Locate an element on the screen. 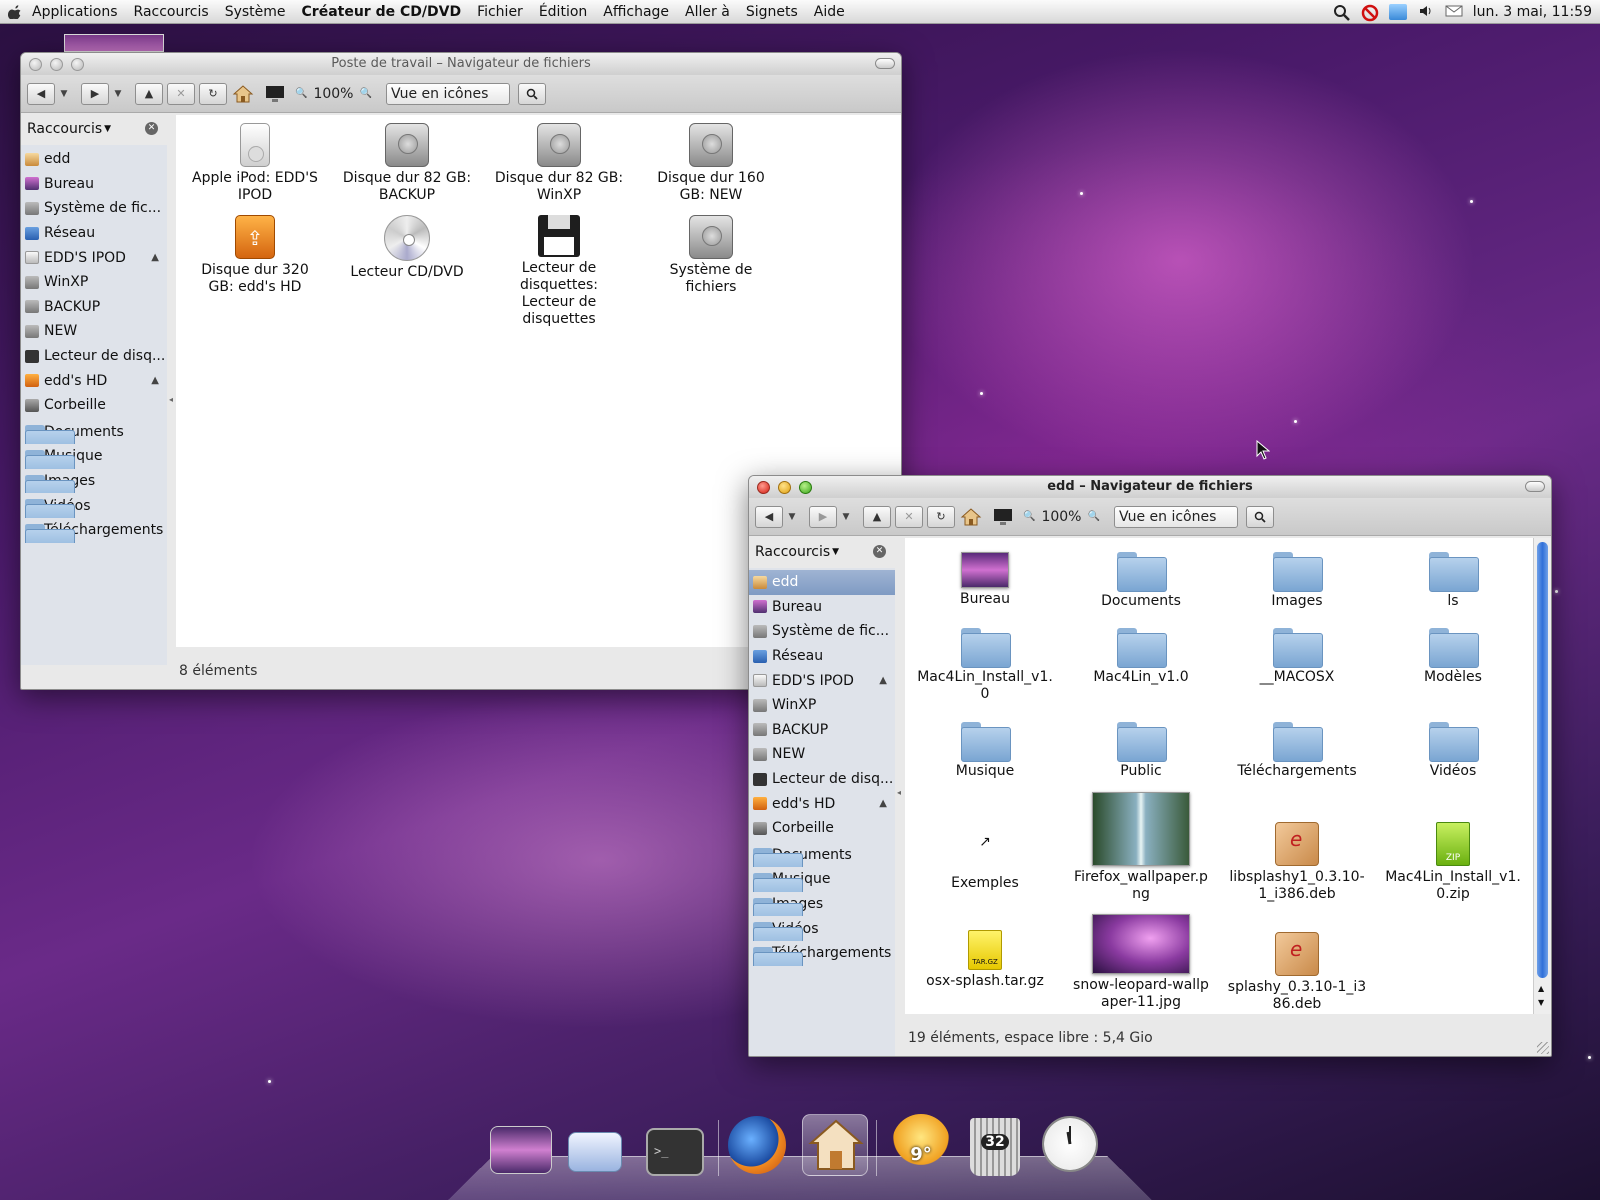  menu-systeme: Système is located at coordinates (255, 12).